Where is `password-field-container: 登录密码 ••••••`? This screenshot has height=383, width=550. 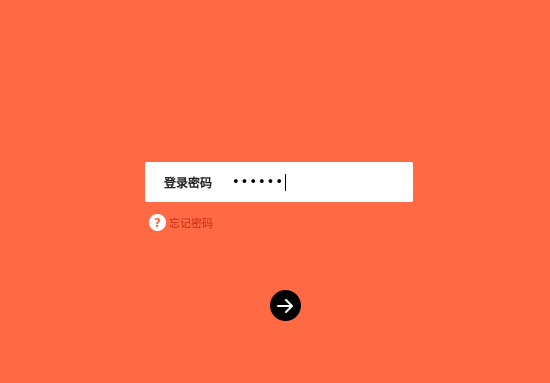
password-field-container: 登录密码 •••••• is located at coordinates (279, 182).